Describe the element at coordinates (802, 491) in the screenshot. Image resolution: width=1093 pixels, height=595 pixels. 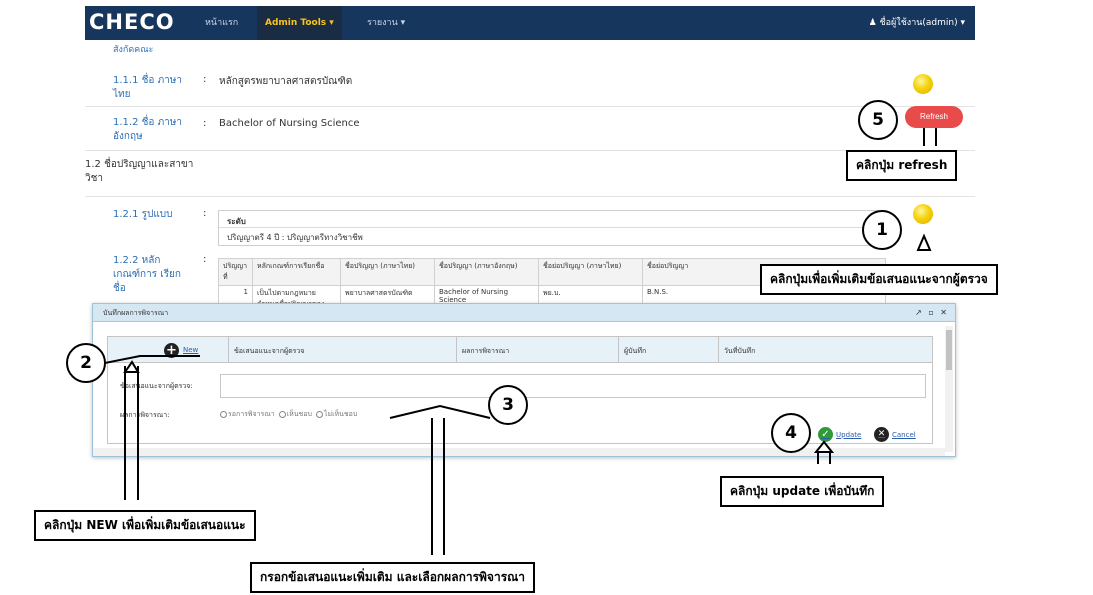
I see `update-note: คลิกปุ่ม update เพื่อบันทึก` at that location.